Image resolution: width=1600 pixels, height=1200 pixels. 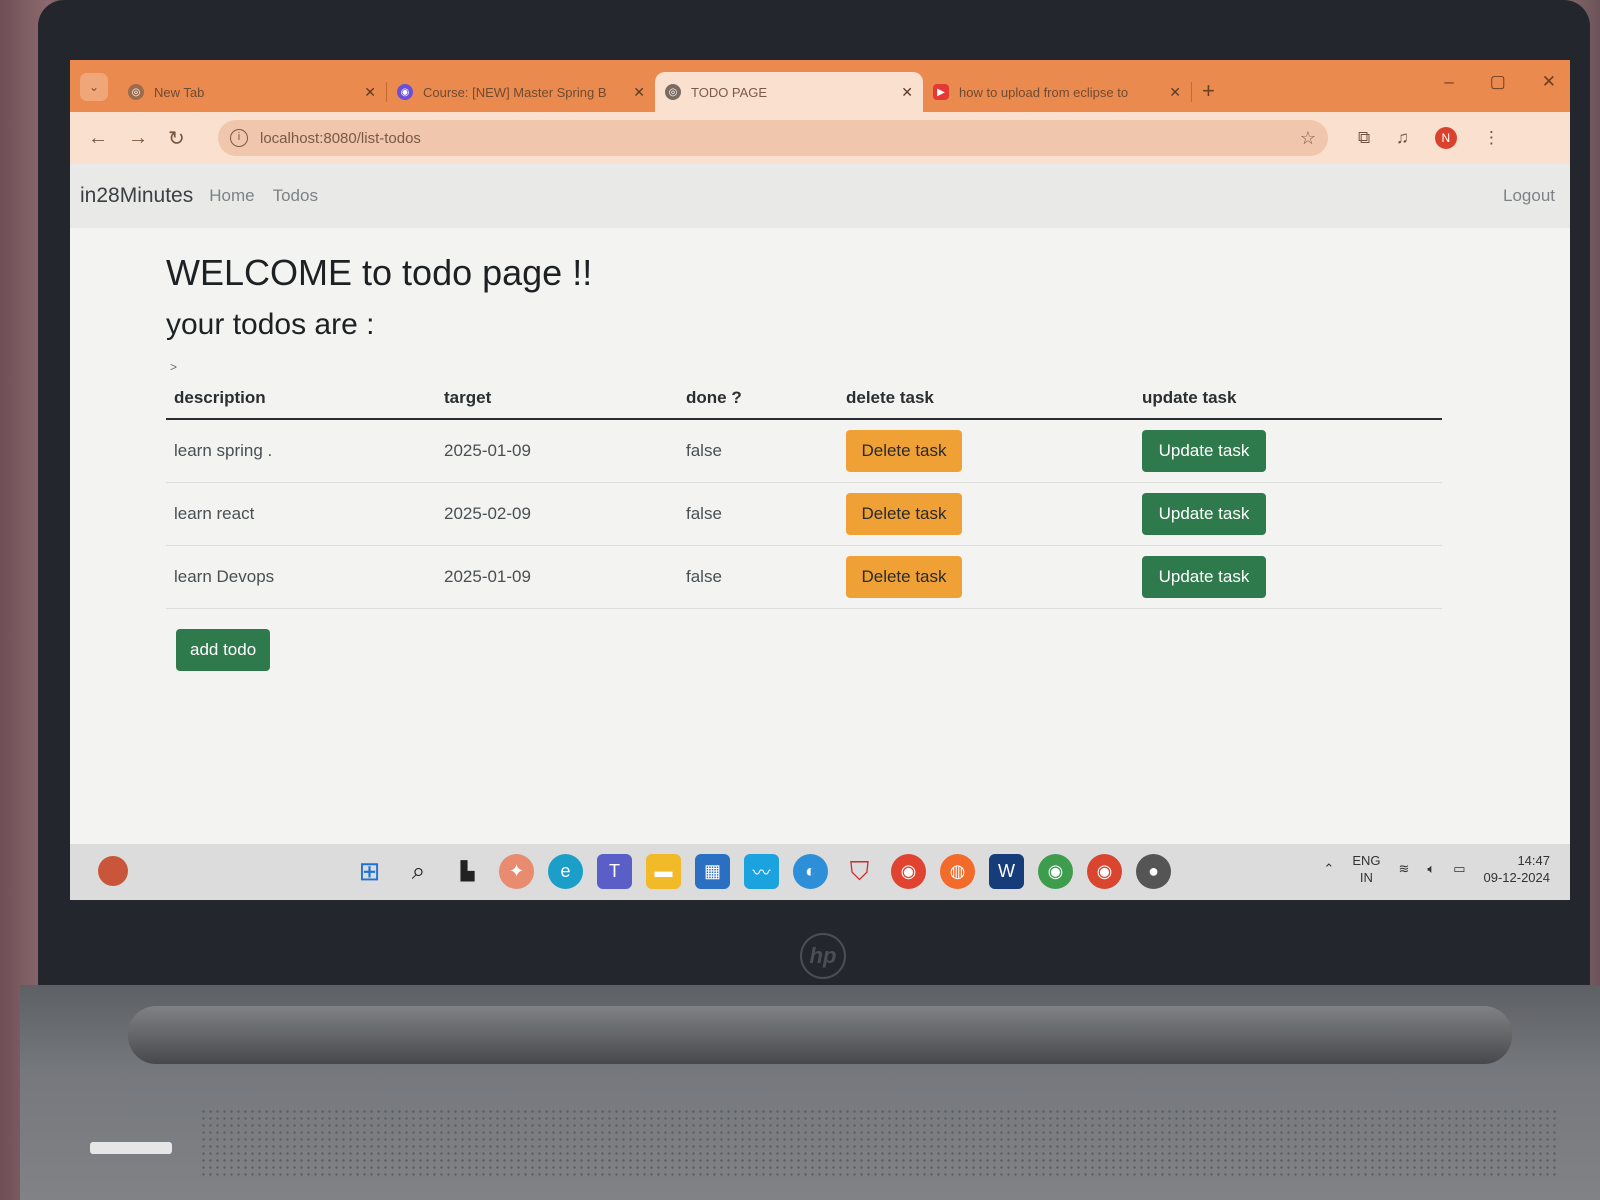 I want to click on volume-icon: 🔈︎, so click(x=1431, y=869).